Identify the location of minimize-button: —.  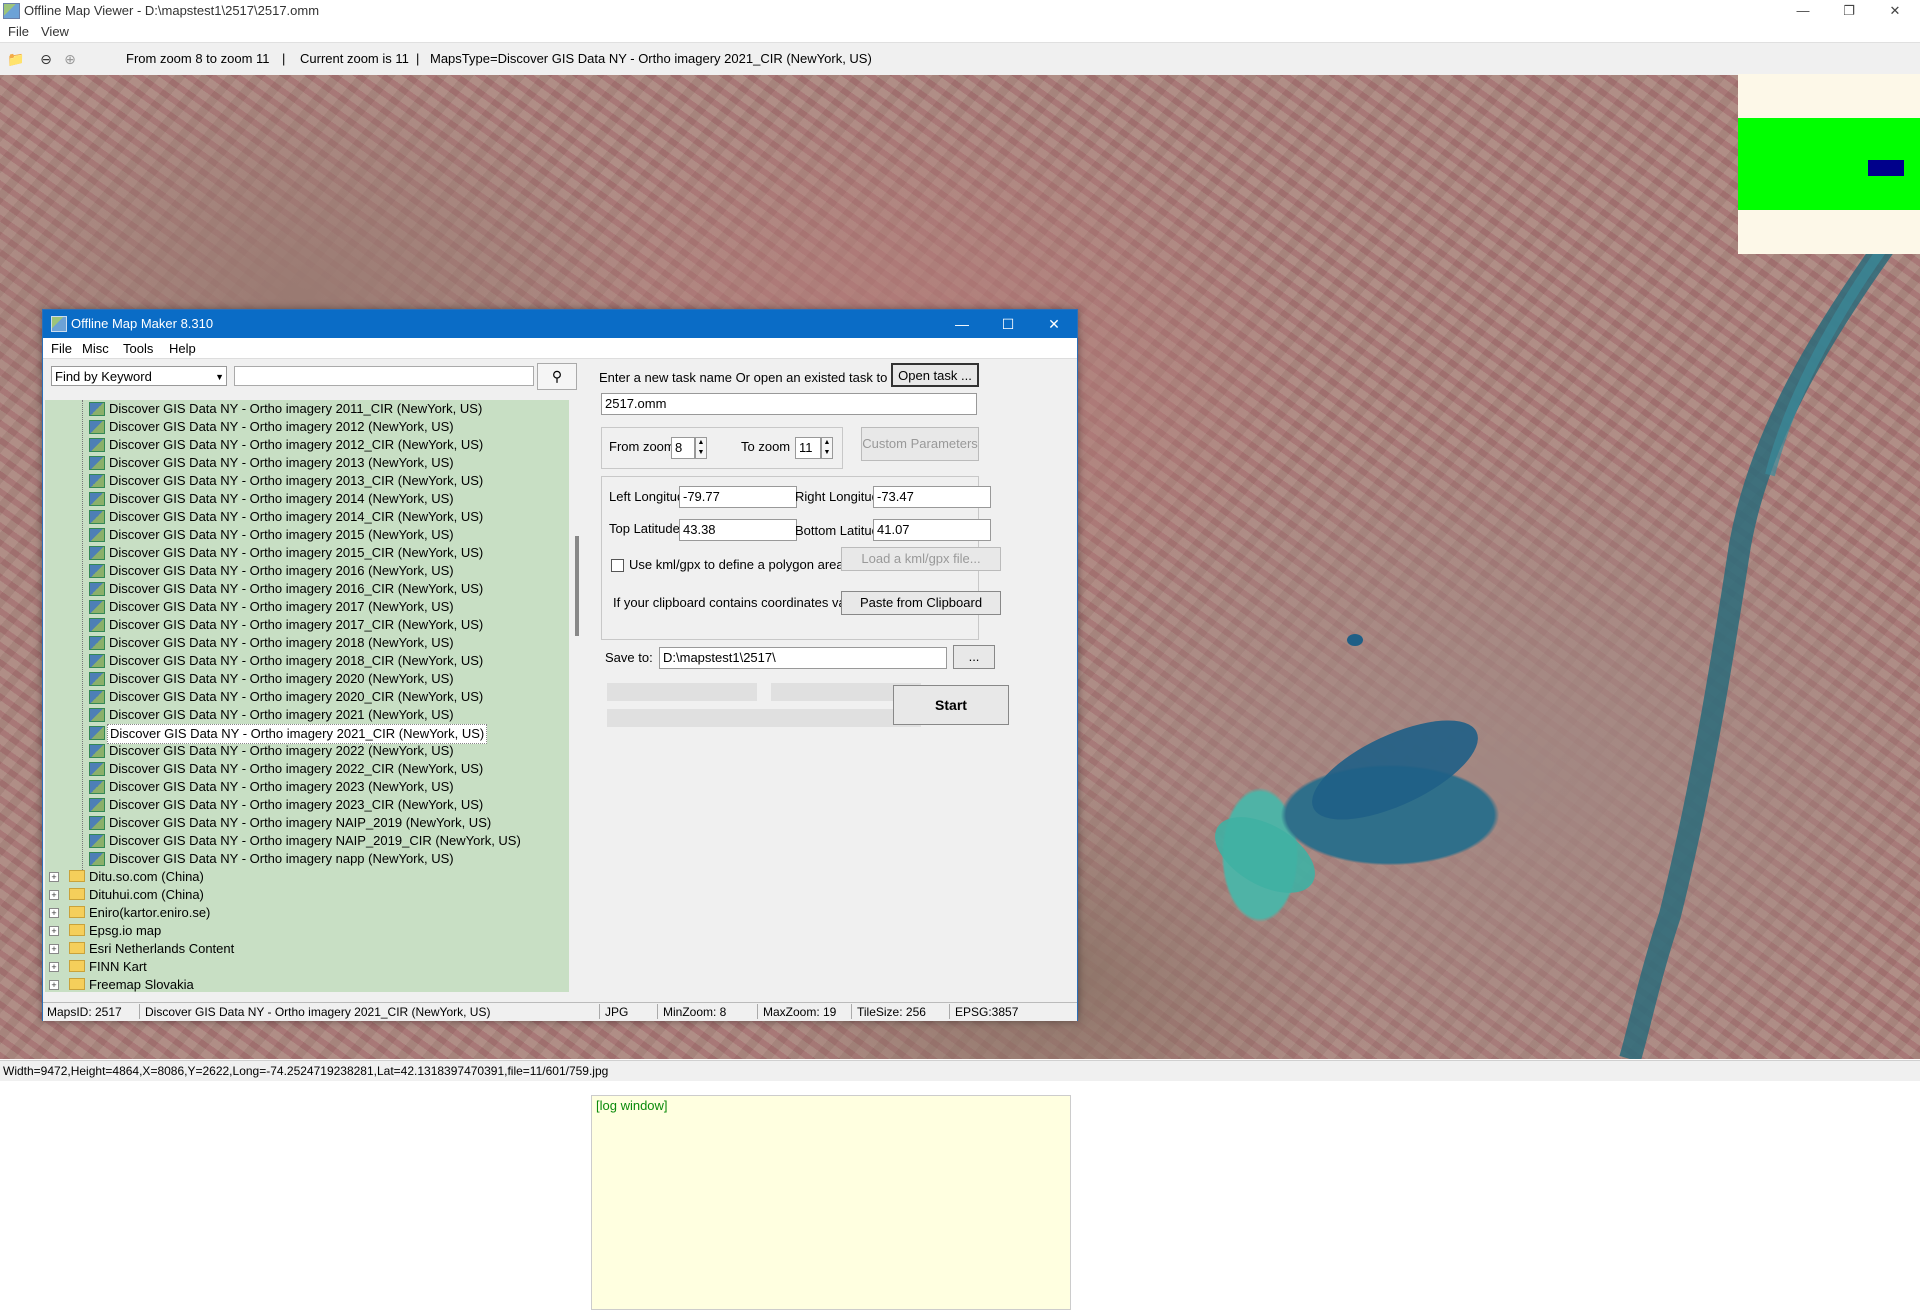
(1803, 11).